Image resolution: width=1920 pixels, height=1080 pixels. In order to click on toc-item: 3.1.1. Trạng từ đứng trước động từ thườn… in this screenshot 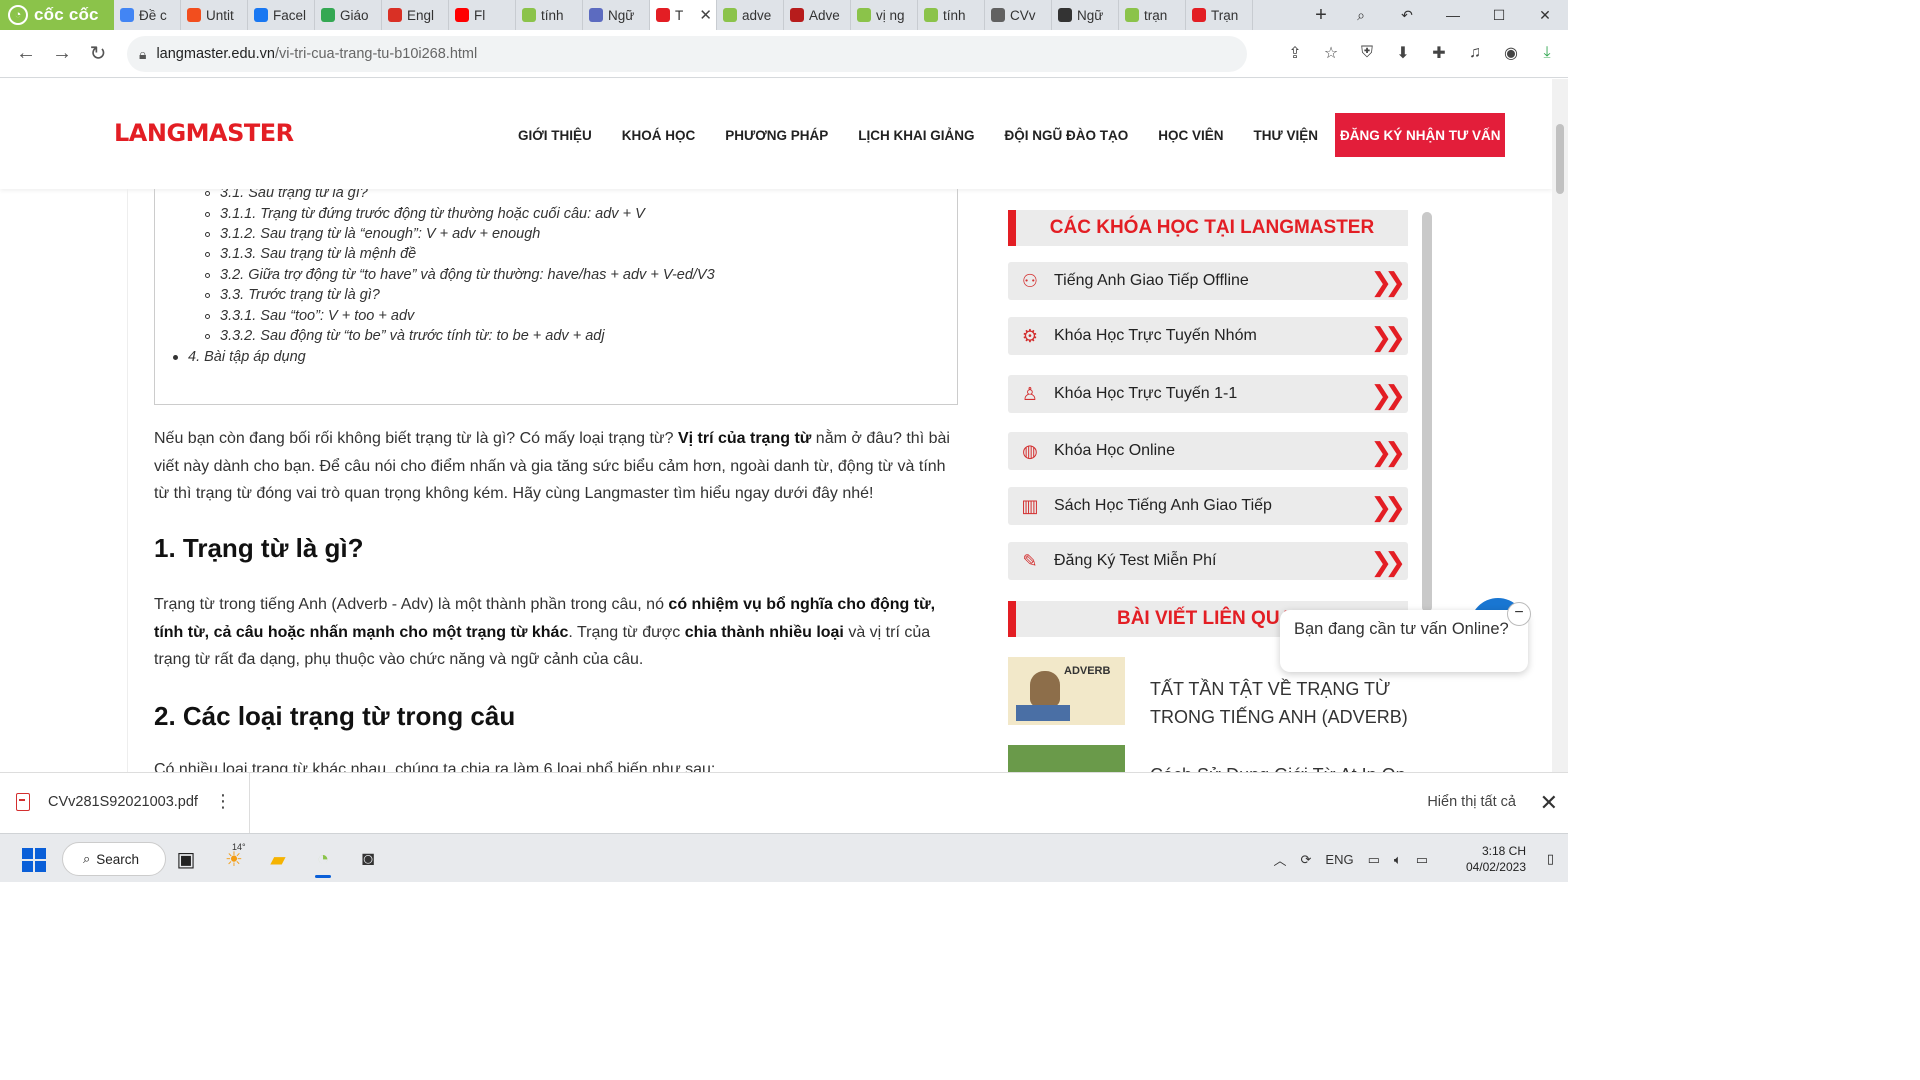, I will do `click(425, 214)`.